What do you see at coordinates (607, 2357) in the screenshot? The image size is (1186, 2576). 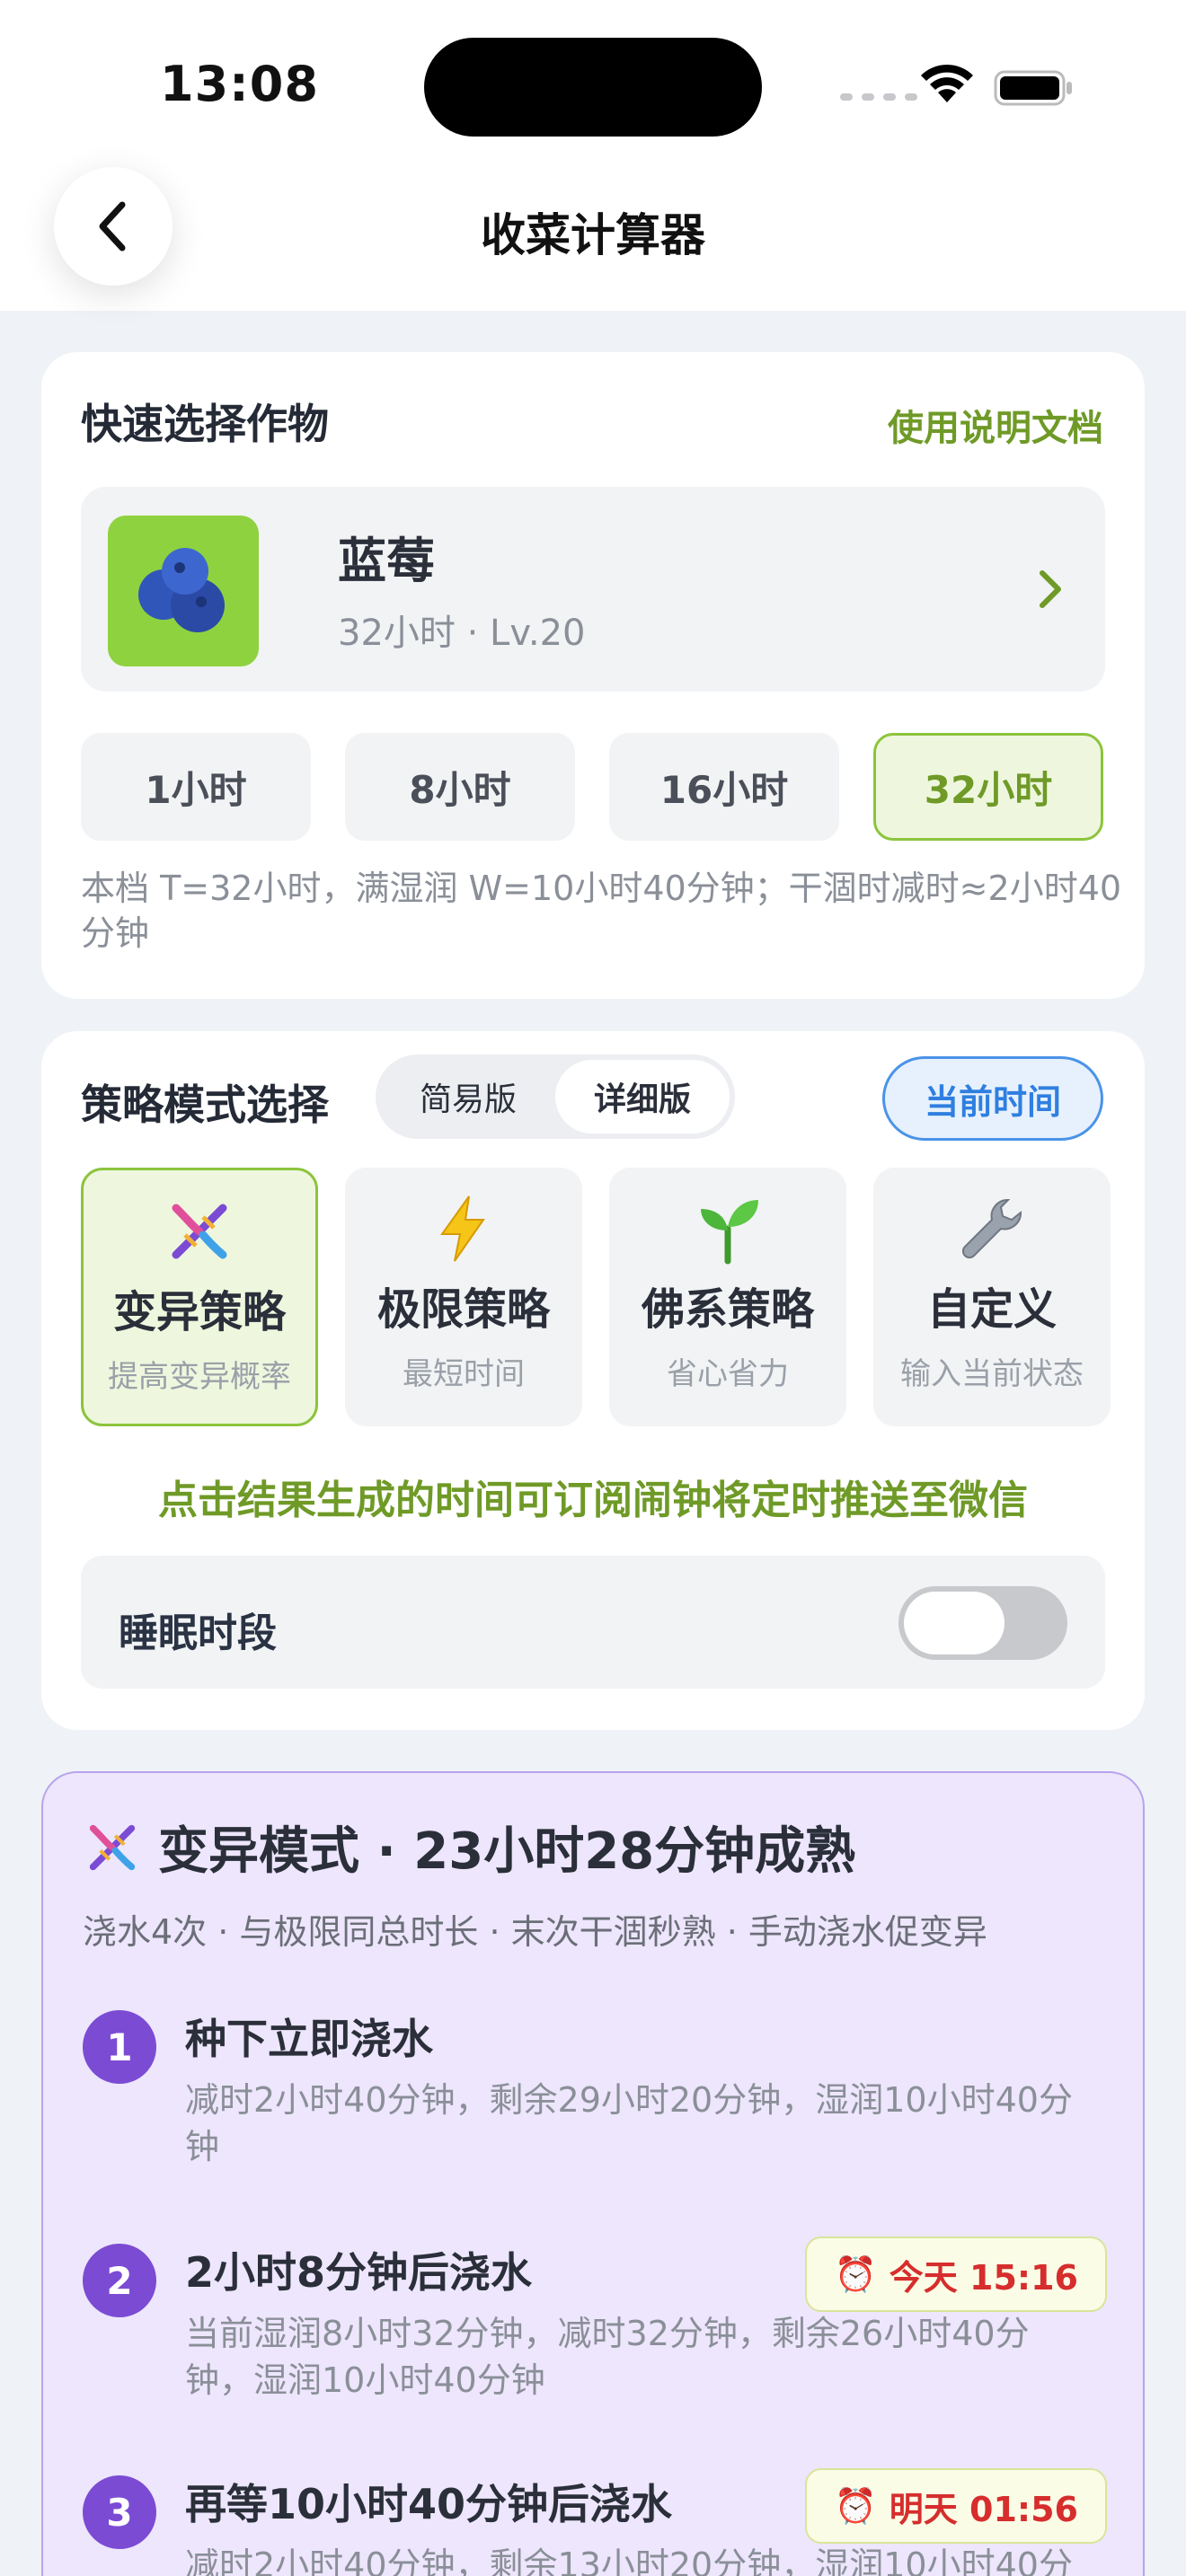 I see `step-desc: 当前湿润8小时32分钟，减时32分钟，剩余26小时40分钟，湿润10小时40分钟` at bounding box center [607, 2357].